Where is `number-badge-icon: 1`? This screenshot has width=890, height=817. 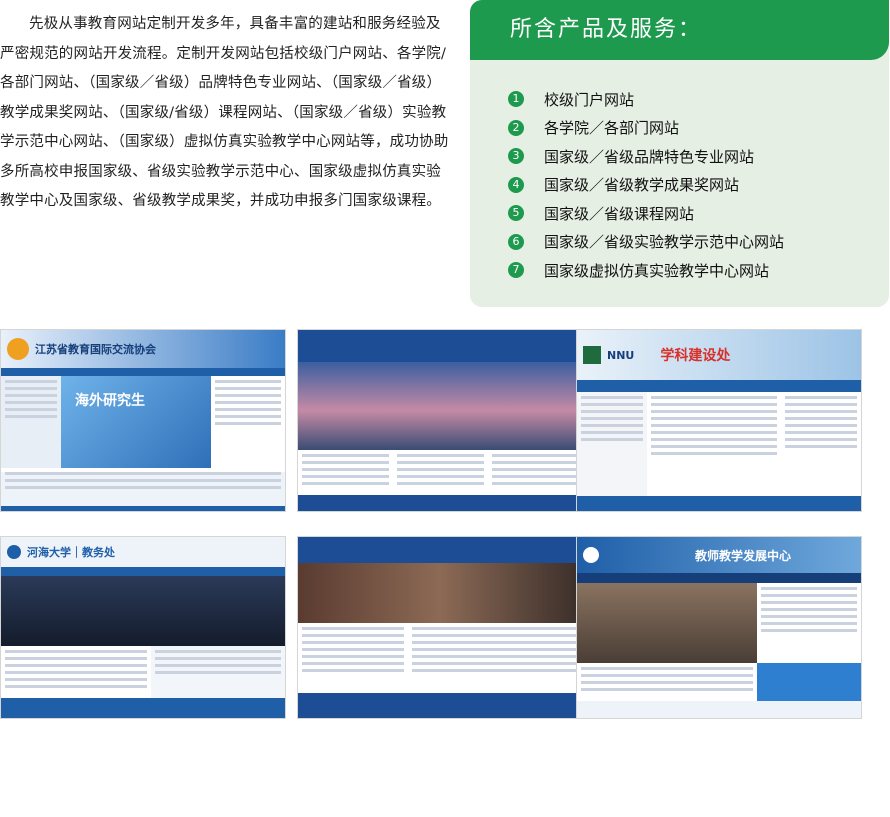
number-badge-icon: 1 is located at coordinates (516, 99).